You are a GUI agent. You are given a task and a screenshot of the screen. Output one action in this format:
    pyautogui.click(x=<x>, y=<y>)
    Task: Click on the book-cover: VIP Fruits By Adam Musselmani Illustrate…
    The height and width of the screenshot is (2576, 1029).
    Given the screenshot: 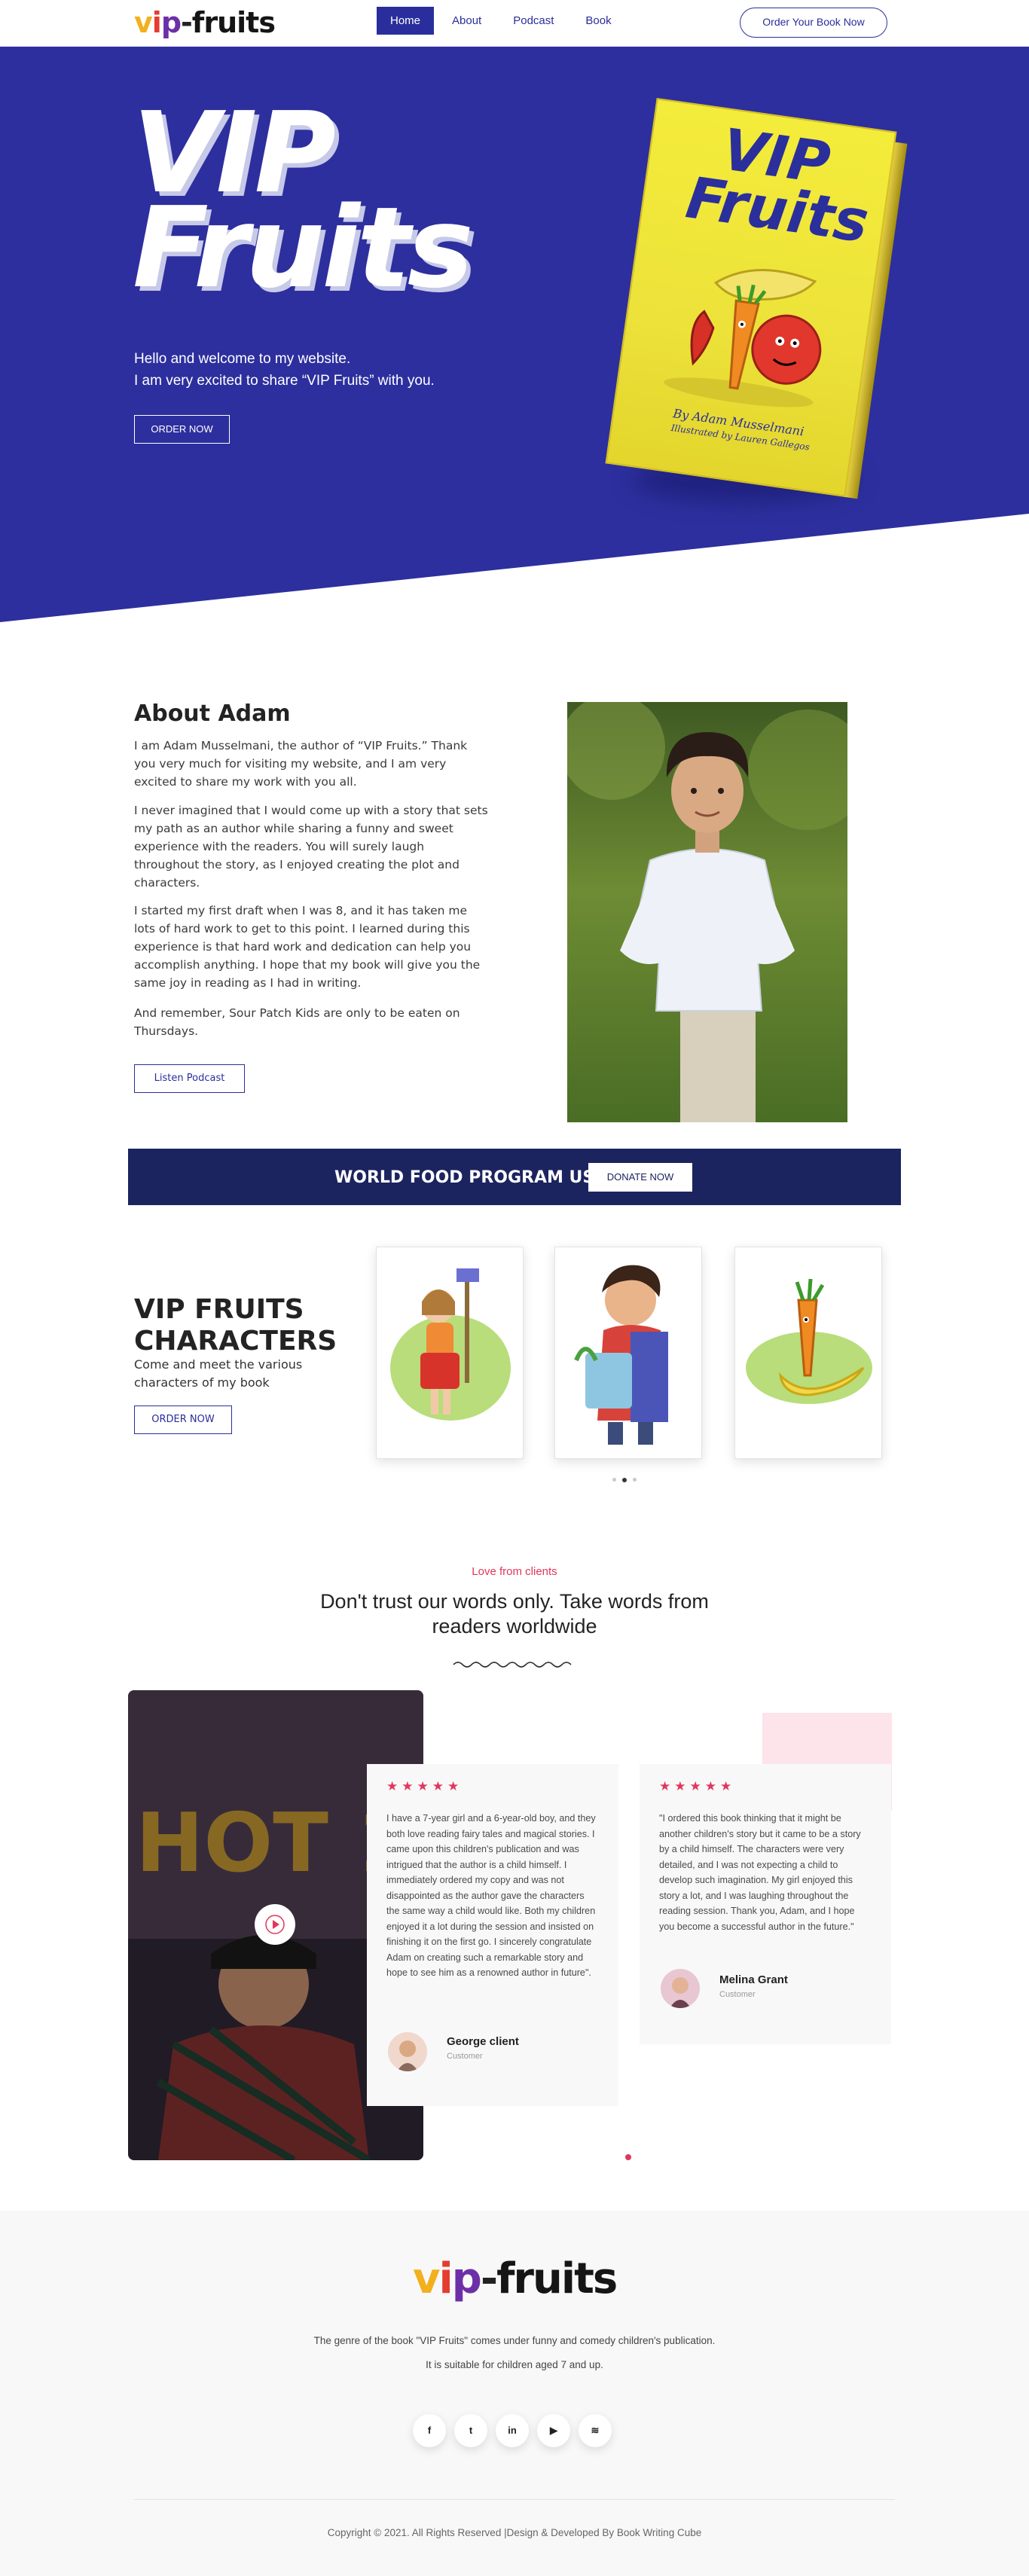 What is the action you would take?
    pyautogui.click(x=751, y=298)
    